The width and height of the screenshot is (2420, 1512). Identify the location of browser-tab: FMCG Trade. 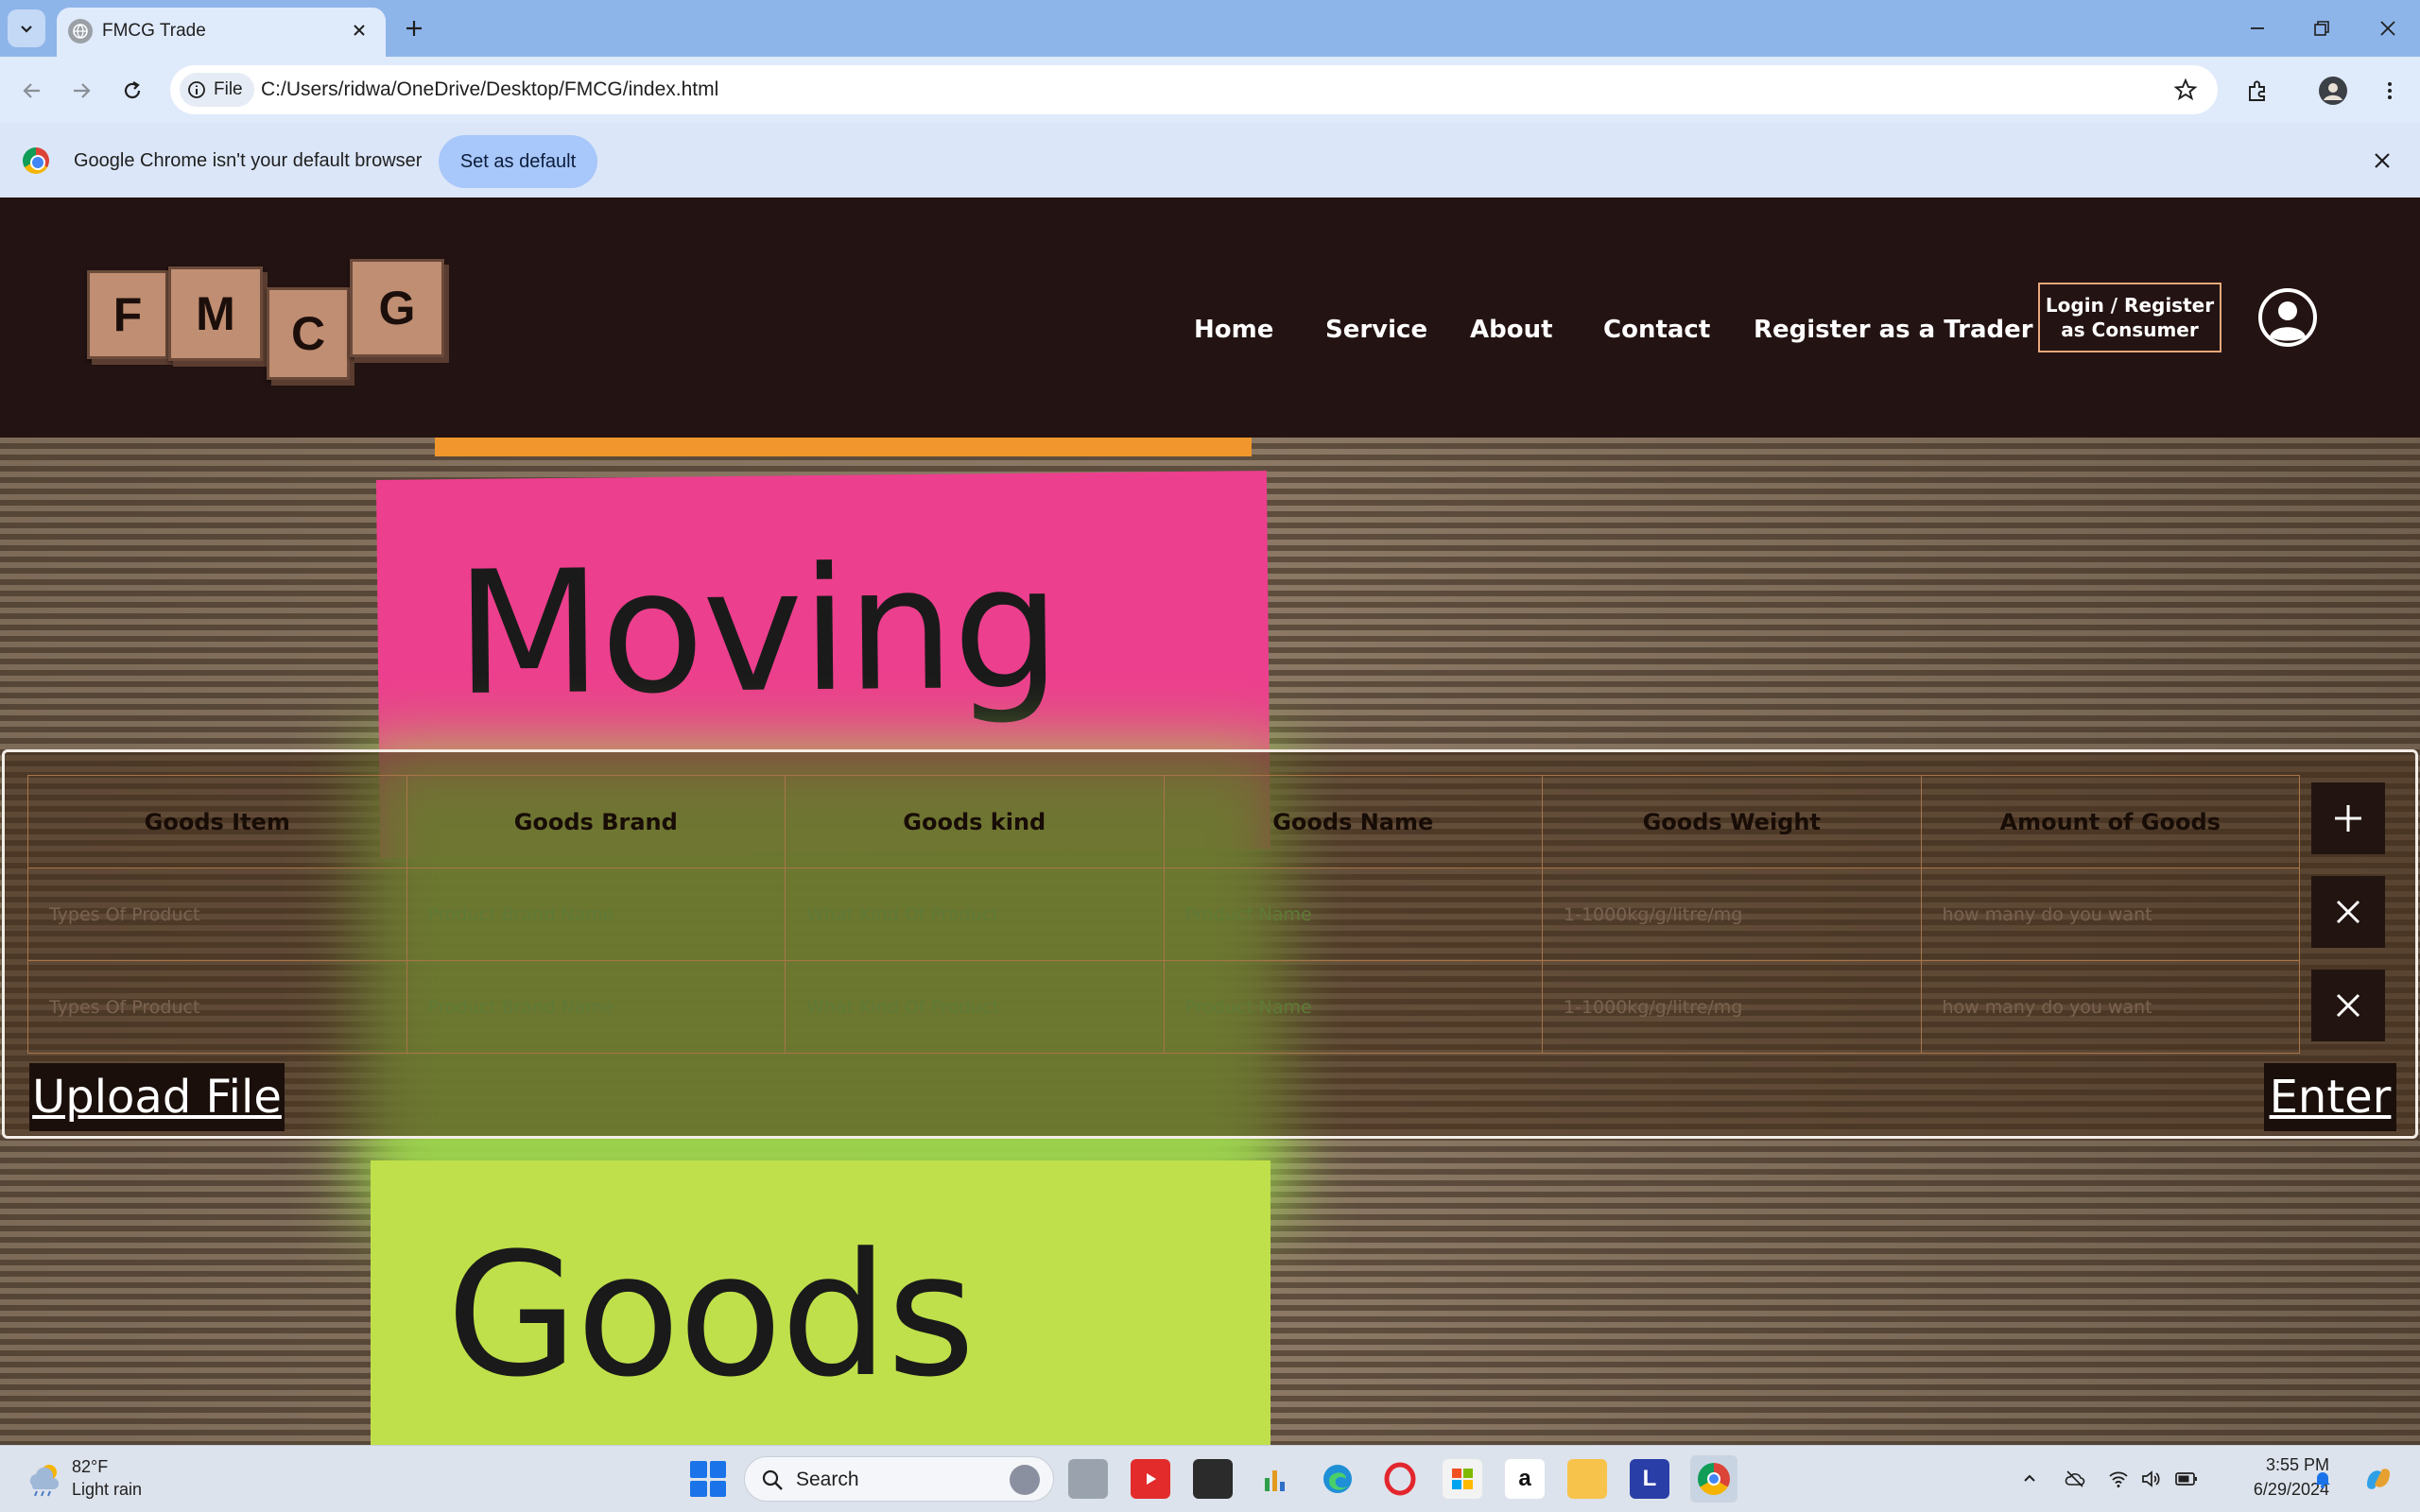
(221, 32).